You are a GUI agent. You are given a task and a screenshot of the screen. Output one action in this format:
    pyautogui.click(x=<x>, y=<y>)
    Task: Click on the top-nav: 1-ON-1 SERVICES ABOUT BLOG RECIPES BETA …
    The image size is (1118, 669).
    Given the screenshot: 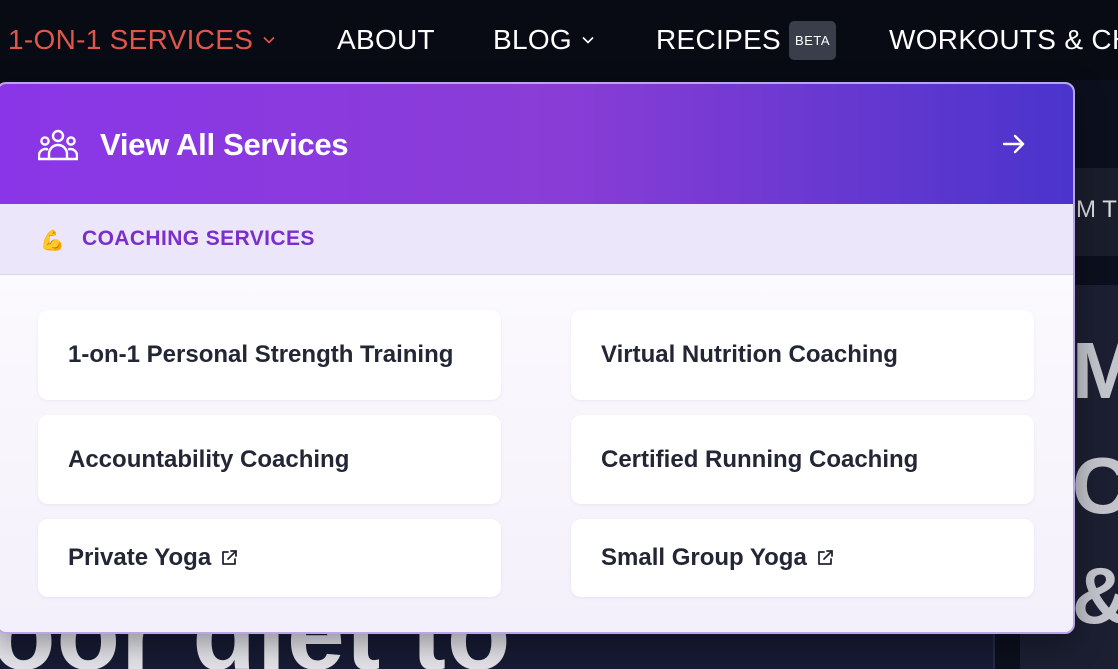 What is the action you would take?
    pyautogui.click(x=559, y=40)
    